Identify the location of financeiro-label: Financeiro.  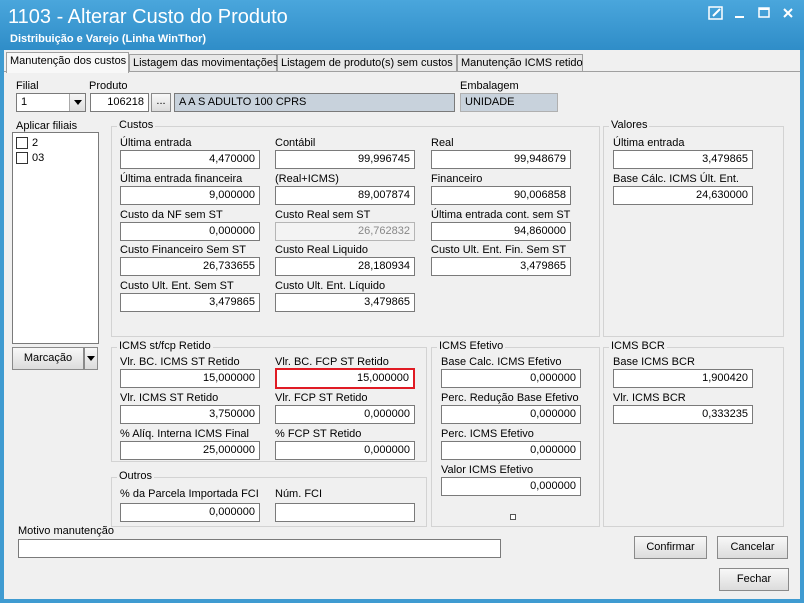
(457, 179).